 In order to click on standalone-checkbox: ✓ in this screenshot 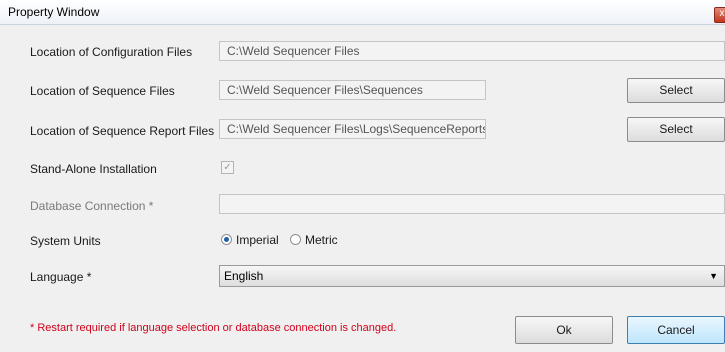, I will do `click(227, 167)`.